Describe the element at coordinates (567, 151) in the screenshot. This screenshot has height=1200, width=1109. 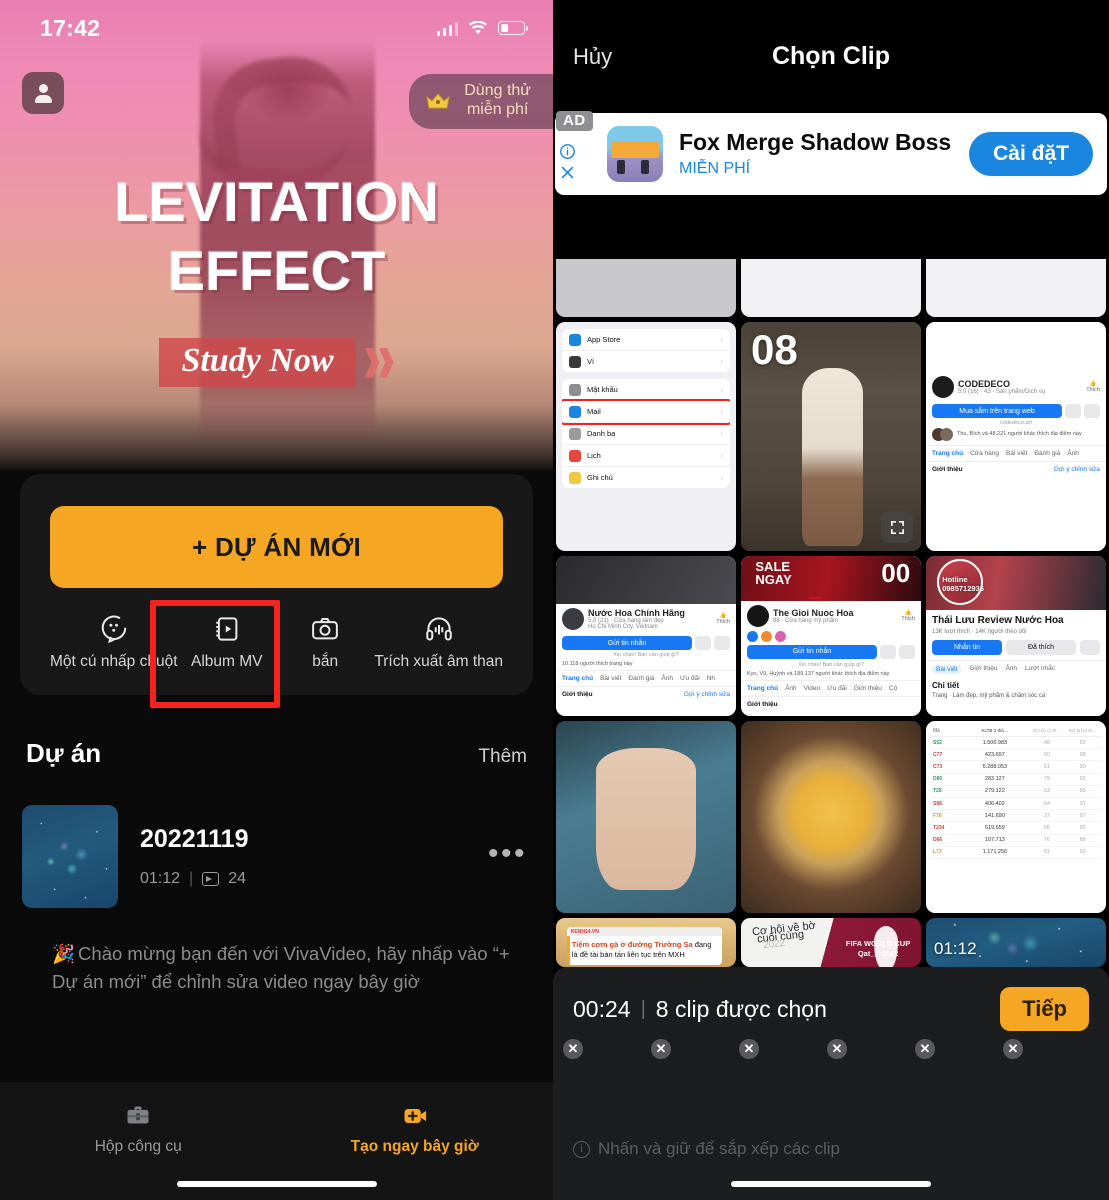
I see `info-icon` at that location.